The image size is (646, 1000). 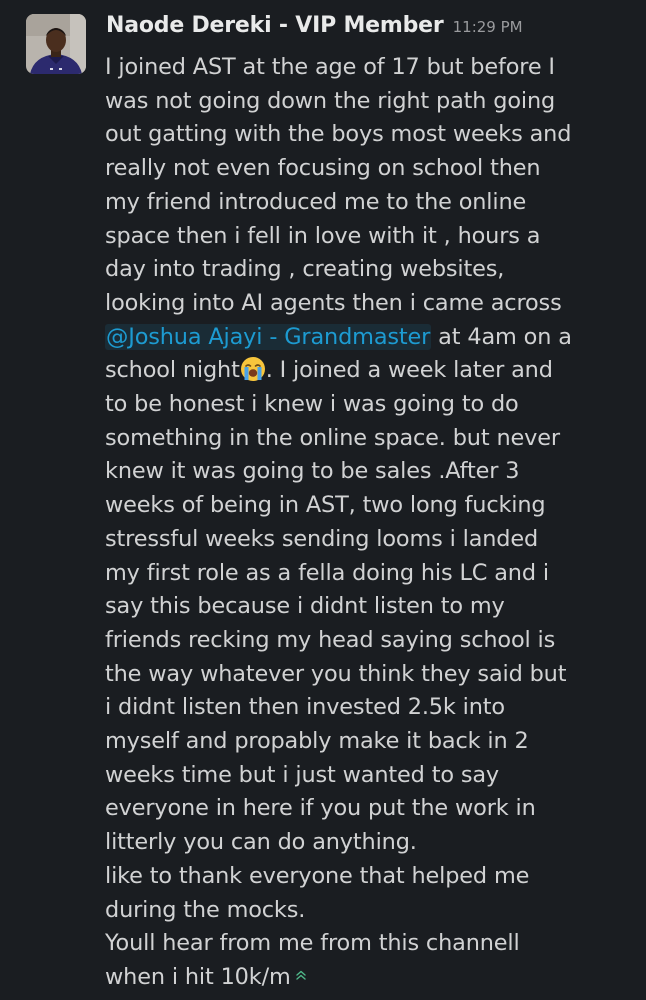 I want to click on message-line: out gatting with the boys most weeks and, so click(x=338, y=134).